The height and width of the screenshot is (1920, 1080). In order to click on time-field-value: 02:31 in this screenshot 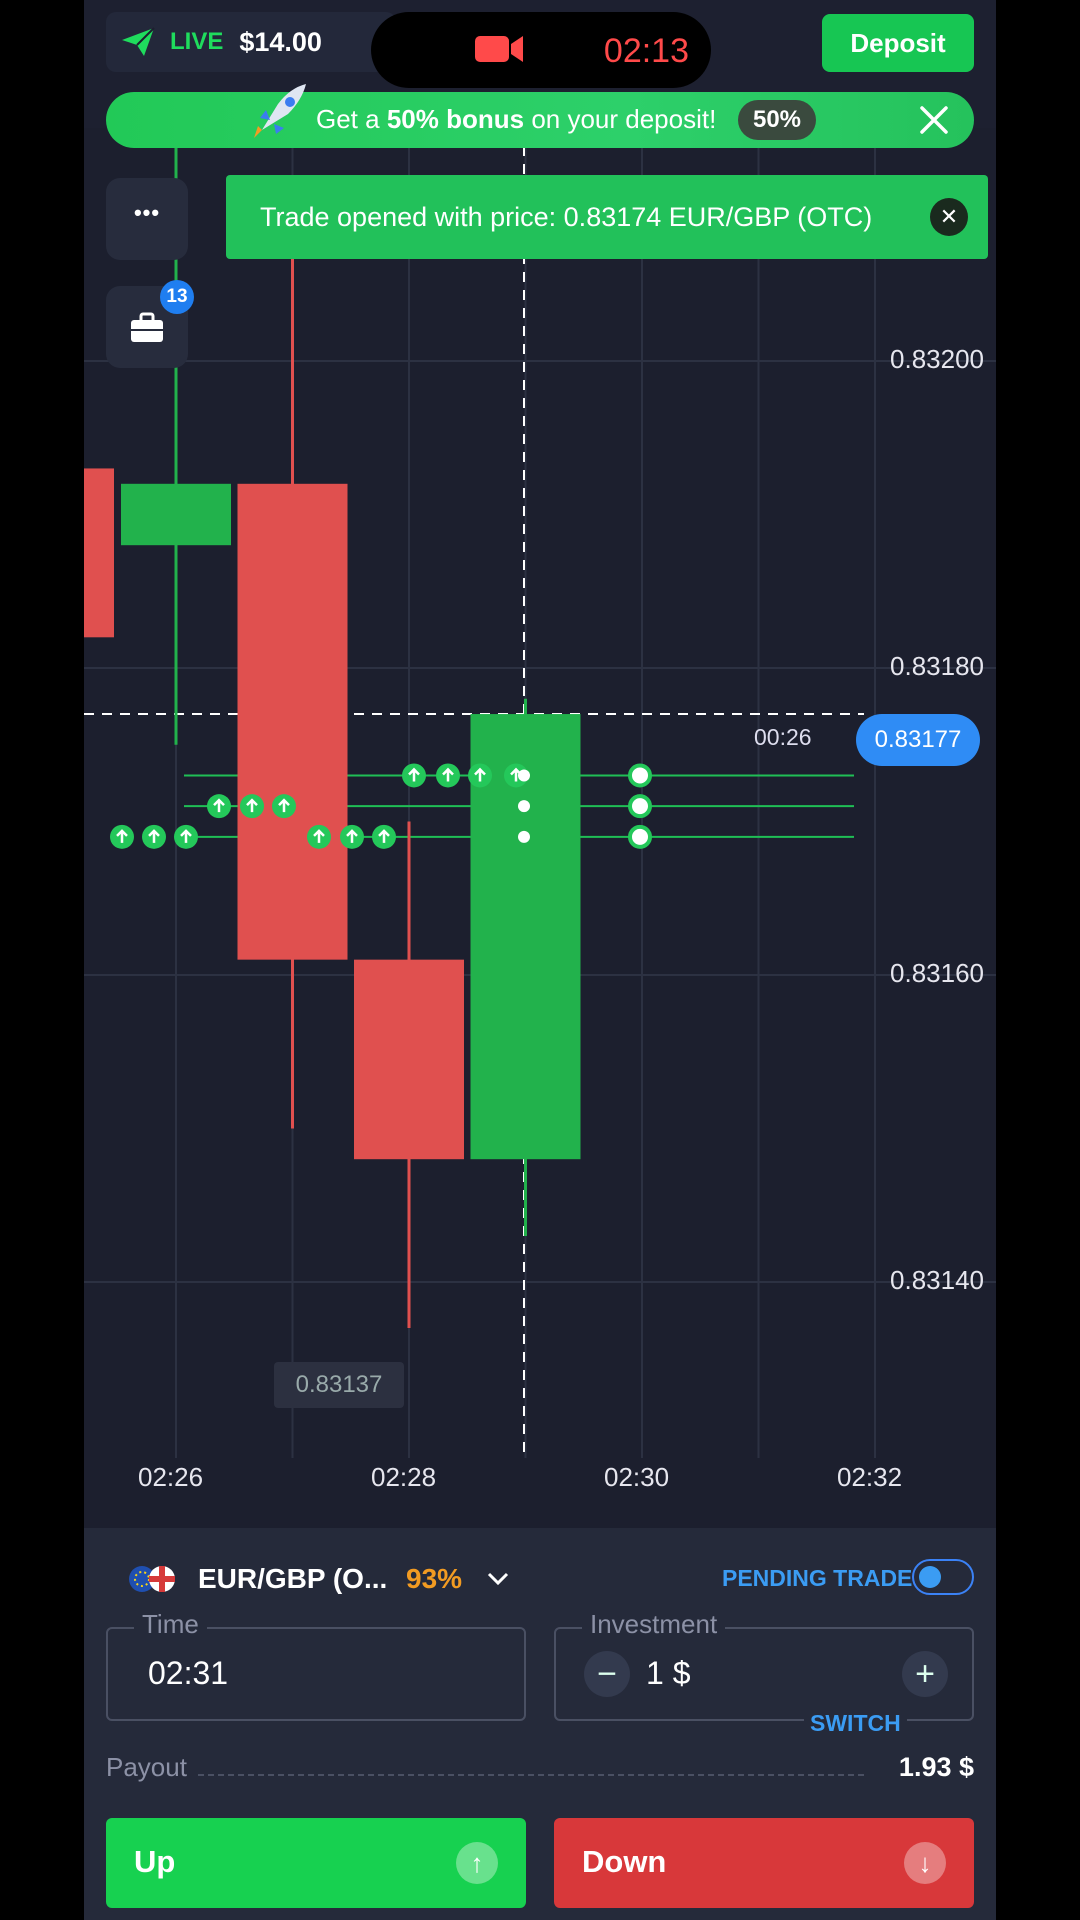, I will do `click(188, 1673)`.